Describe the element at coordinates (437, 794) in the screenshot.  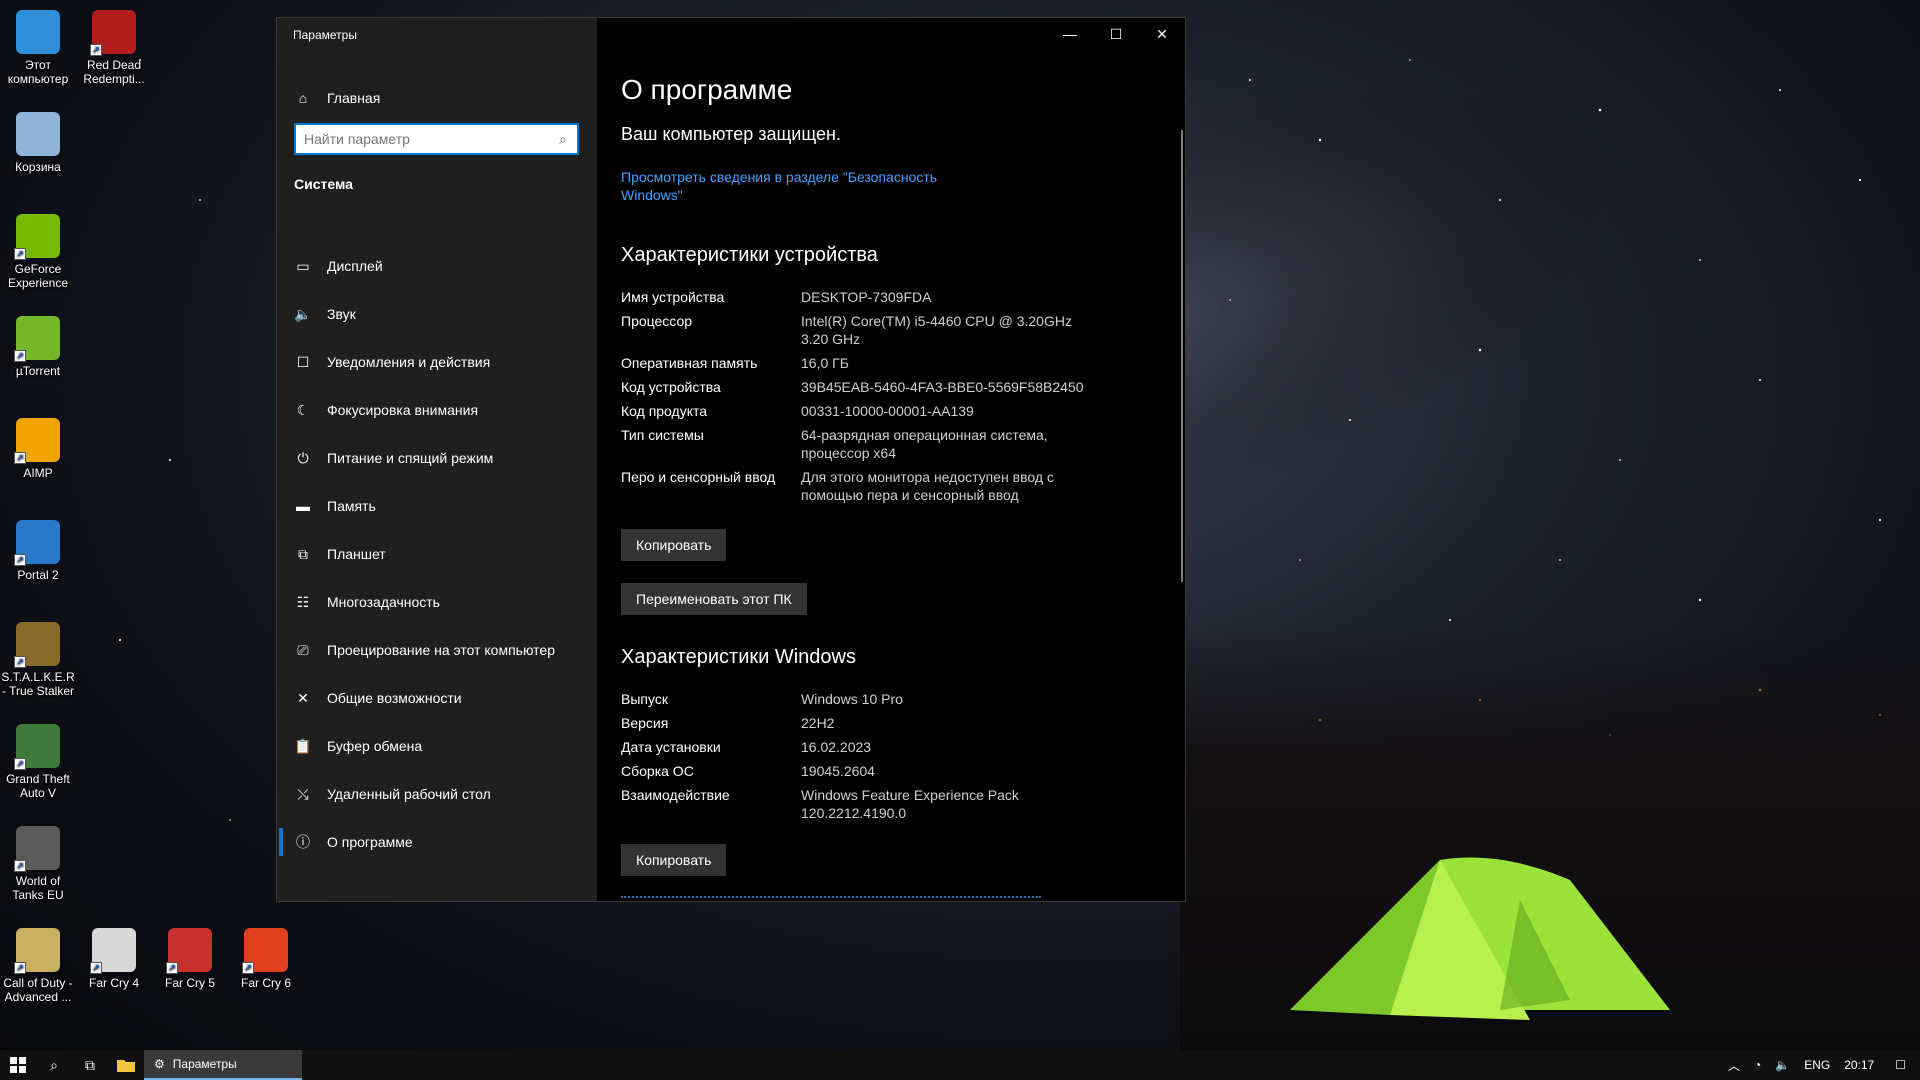
I see `nav-item: ⤯ Удаленный рабочий стол` at that location.